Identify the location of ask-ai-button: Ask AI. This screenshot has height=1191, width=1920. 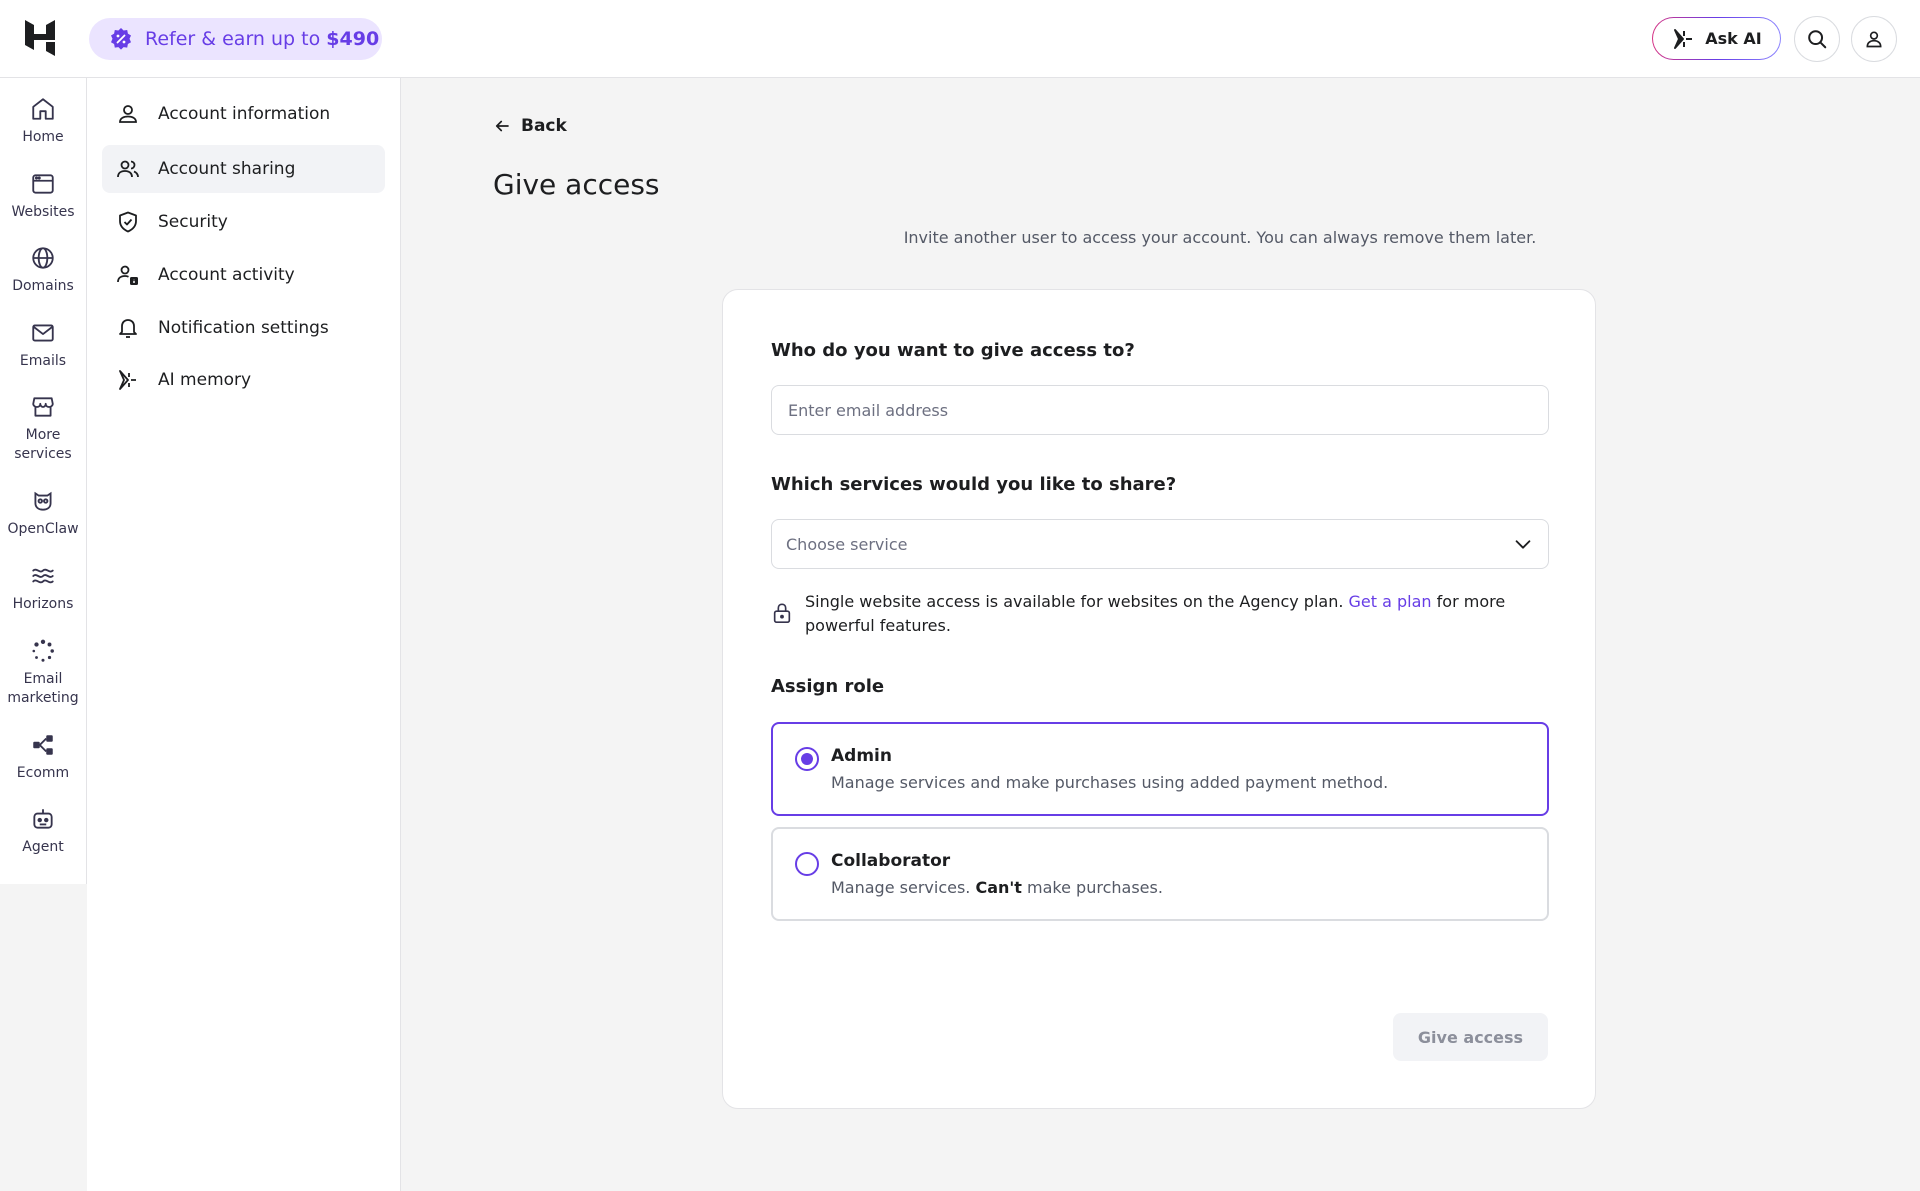
(1716, 38).